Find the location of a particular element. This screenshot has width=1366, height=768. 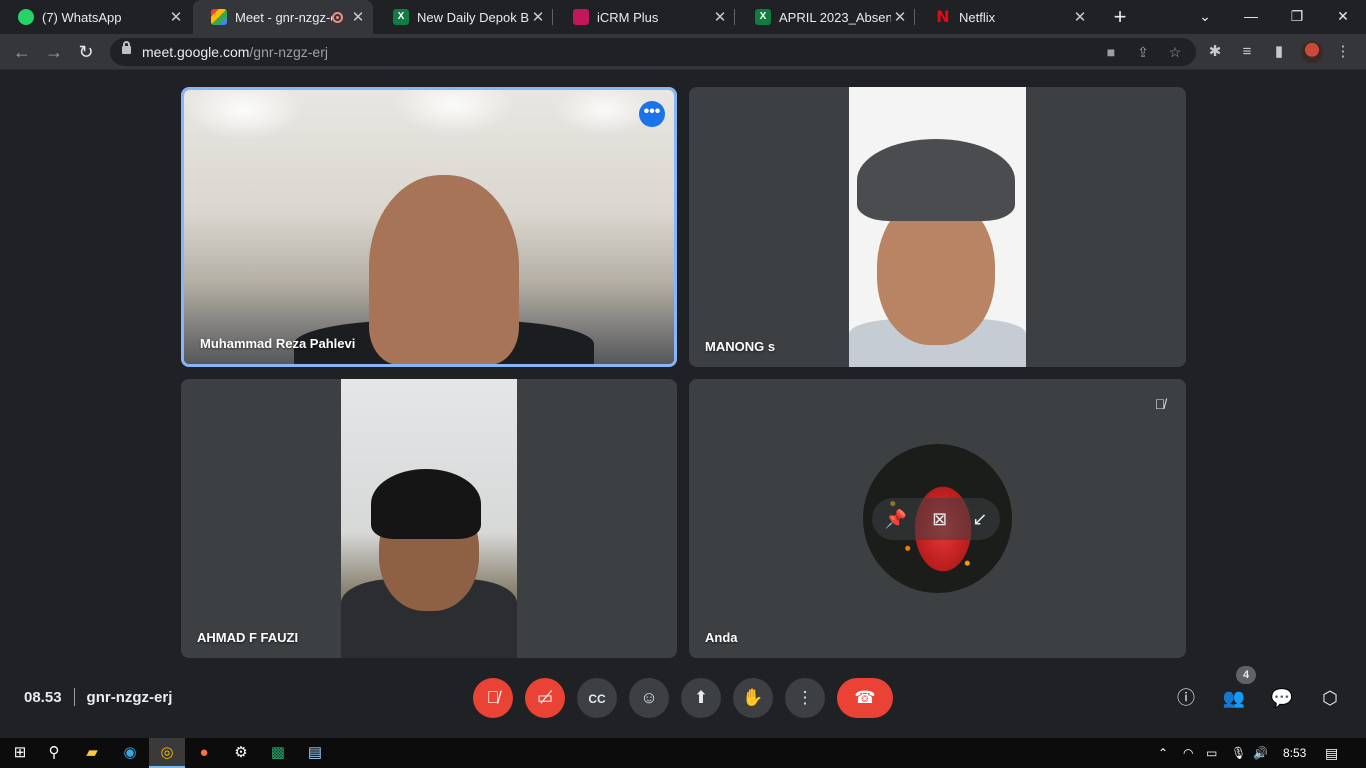

notification-icon: ▤ is located at coordinates (1331, 753).